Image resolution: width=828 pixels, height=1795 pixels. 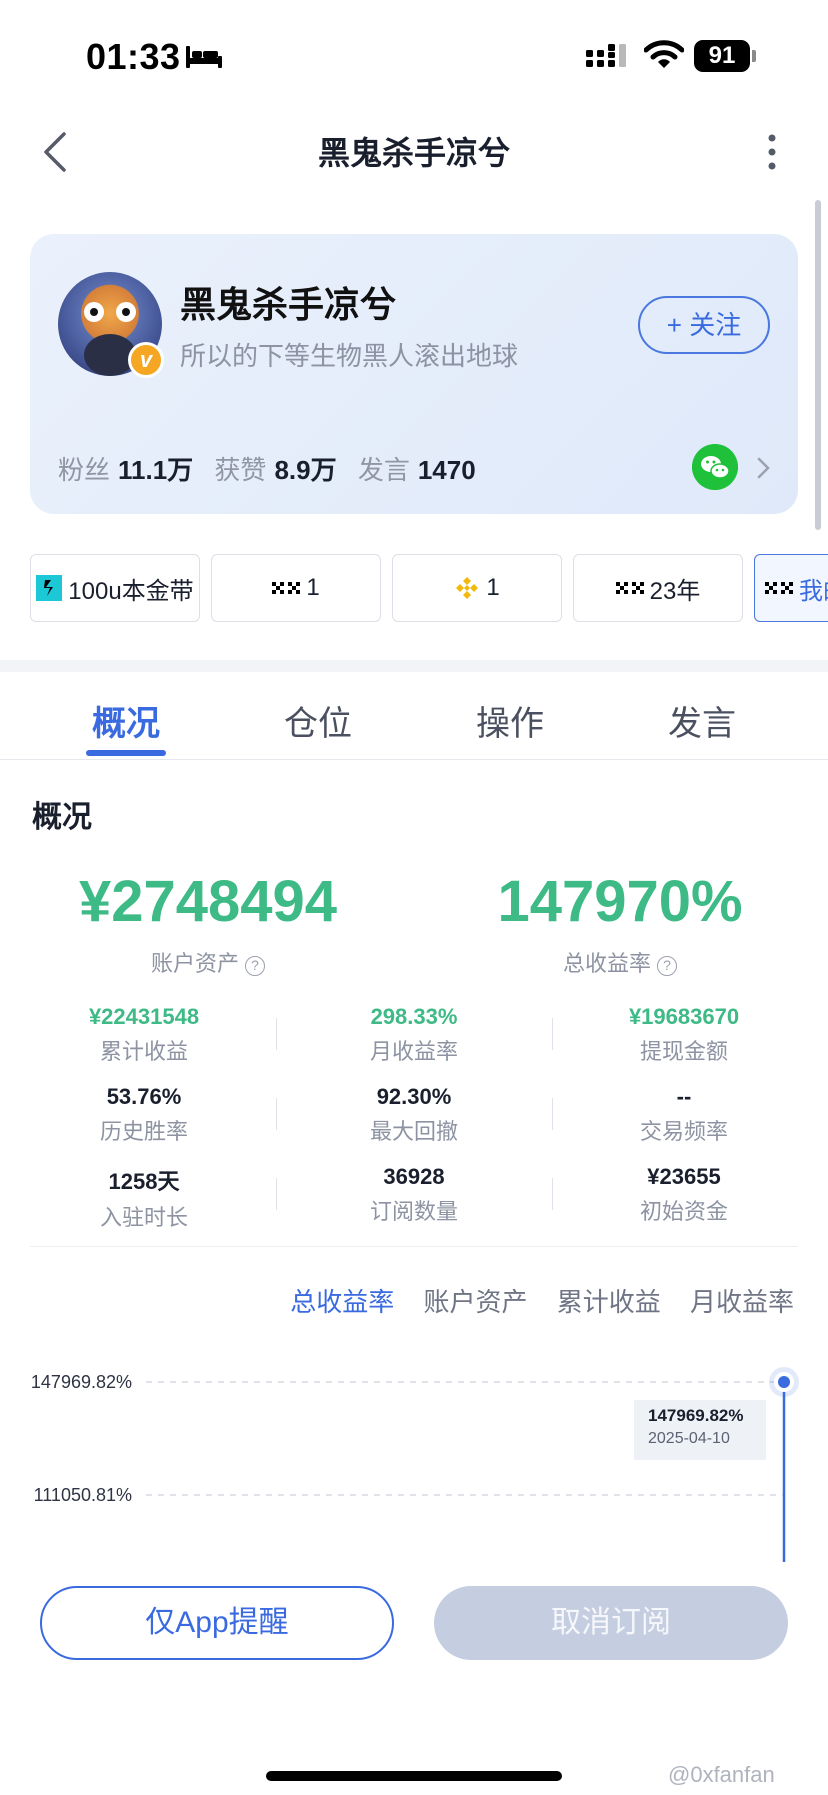 What do you see at coordinates (144, 1096) in the screenshot?
I see `metric-value: 53.76%` at bounding box center [144, 1096].